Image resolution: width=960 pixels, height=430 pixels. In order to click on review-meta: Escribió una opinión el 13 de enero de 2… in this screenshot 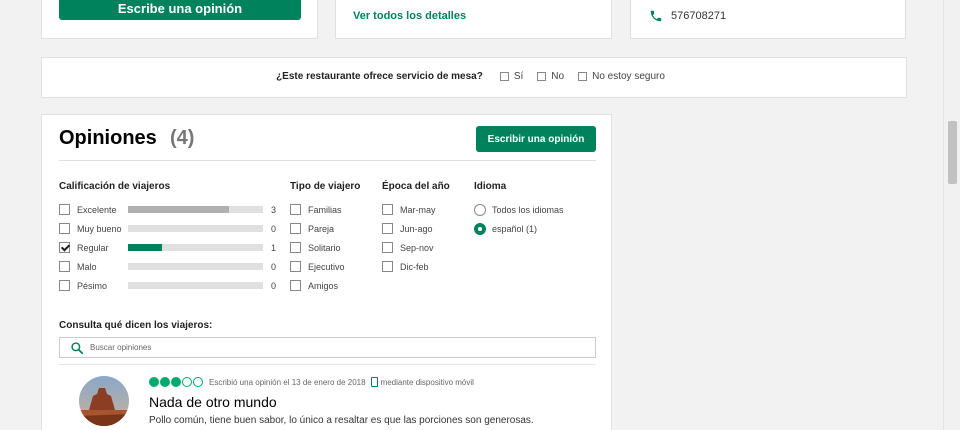, I will do `click(311, 382)`.